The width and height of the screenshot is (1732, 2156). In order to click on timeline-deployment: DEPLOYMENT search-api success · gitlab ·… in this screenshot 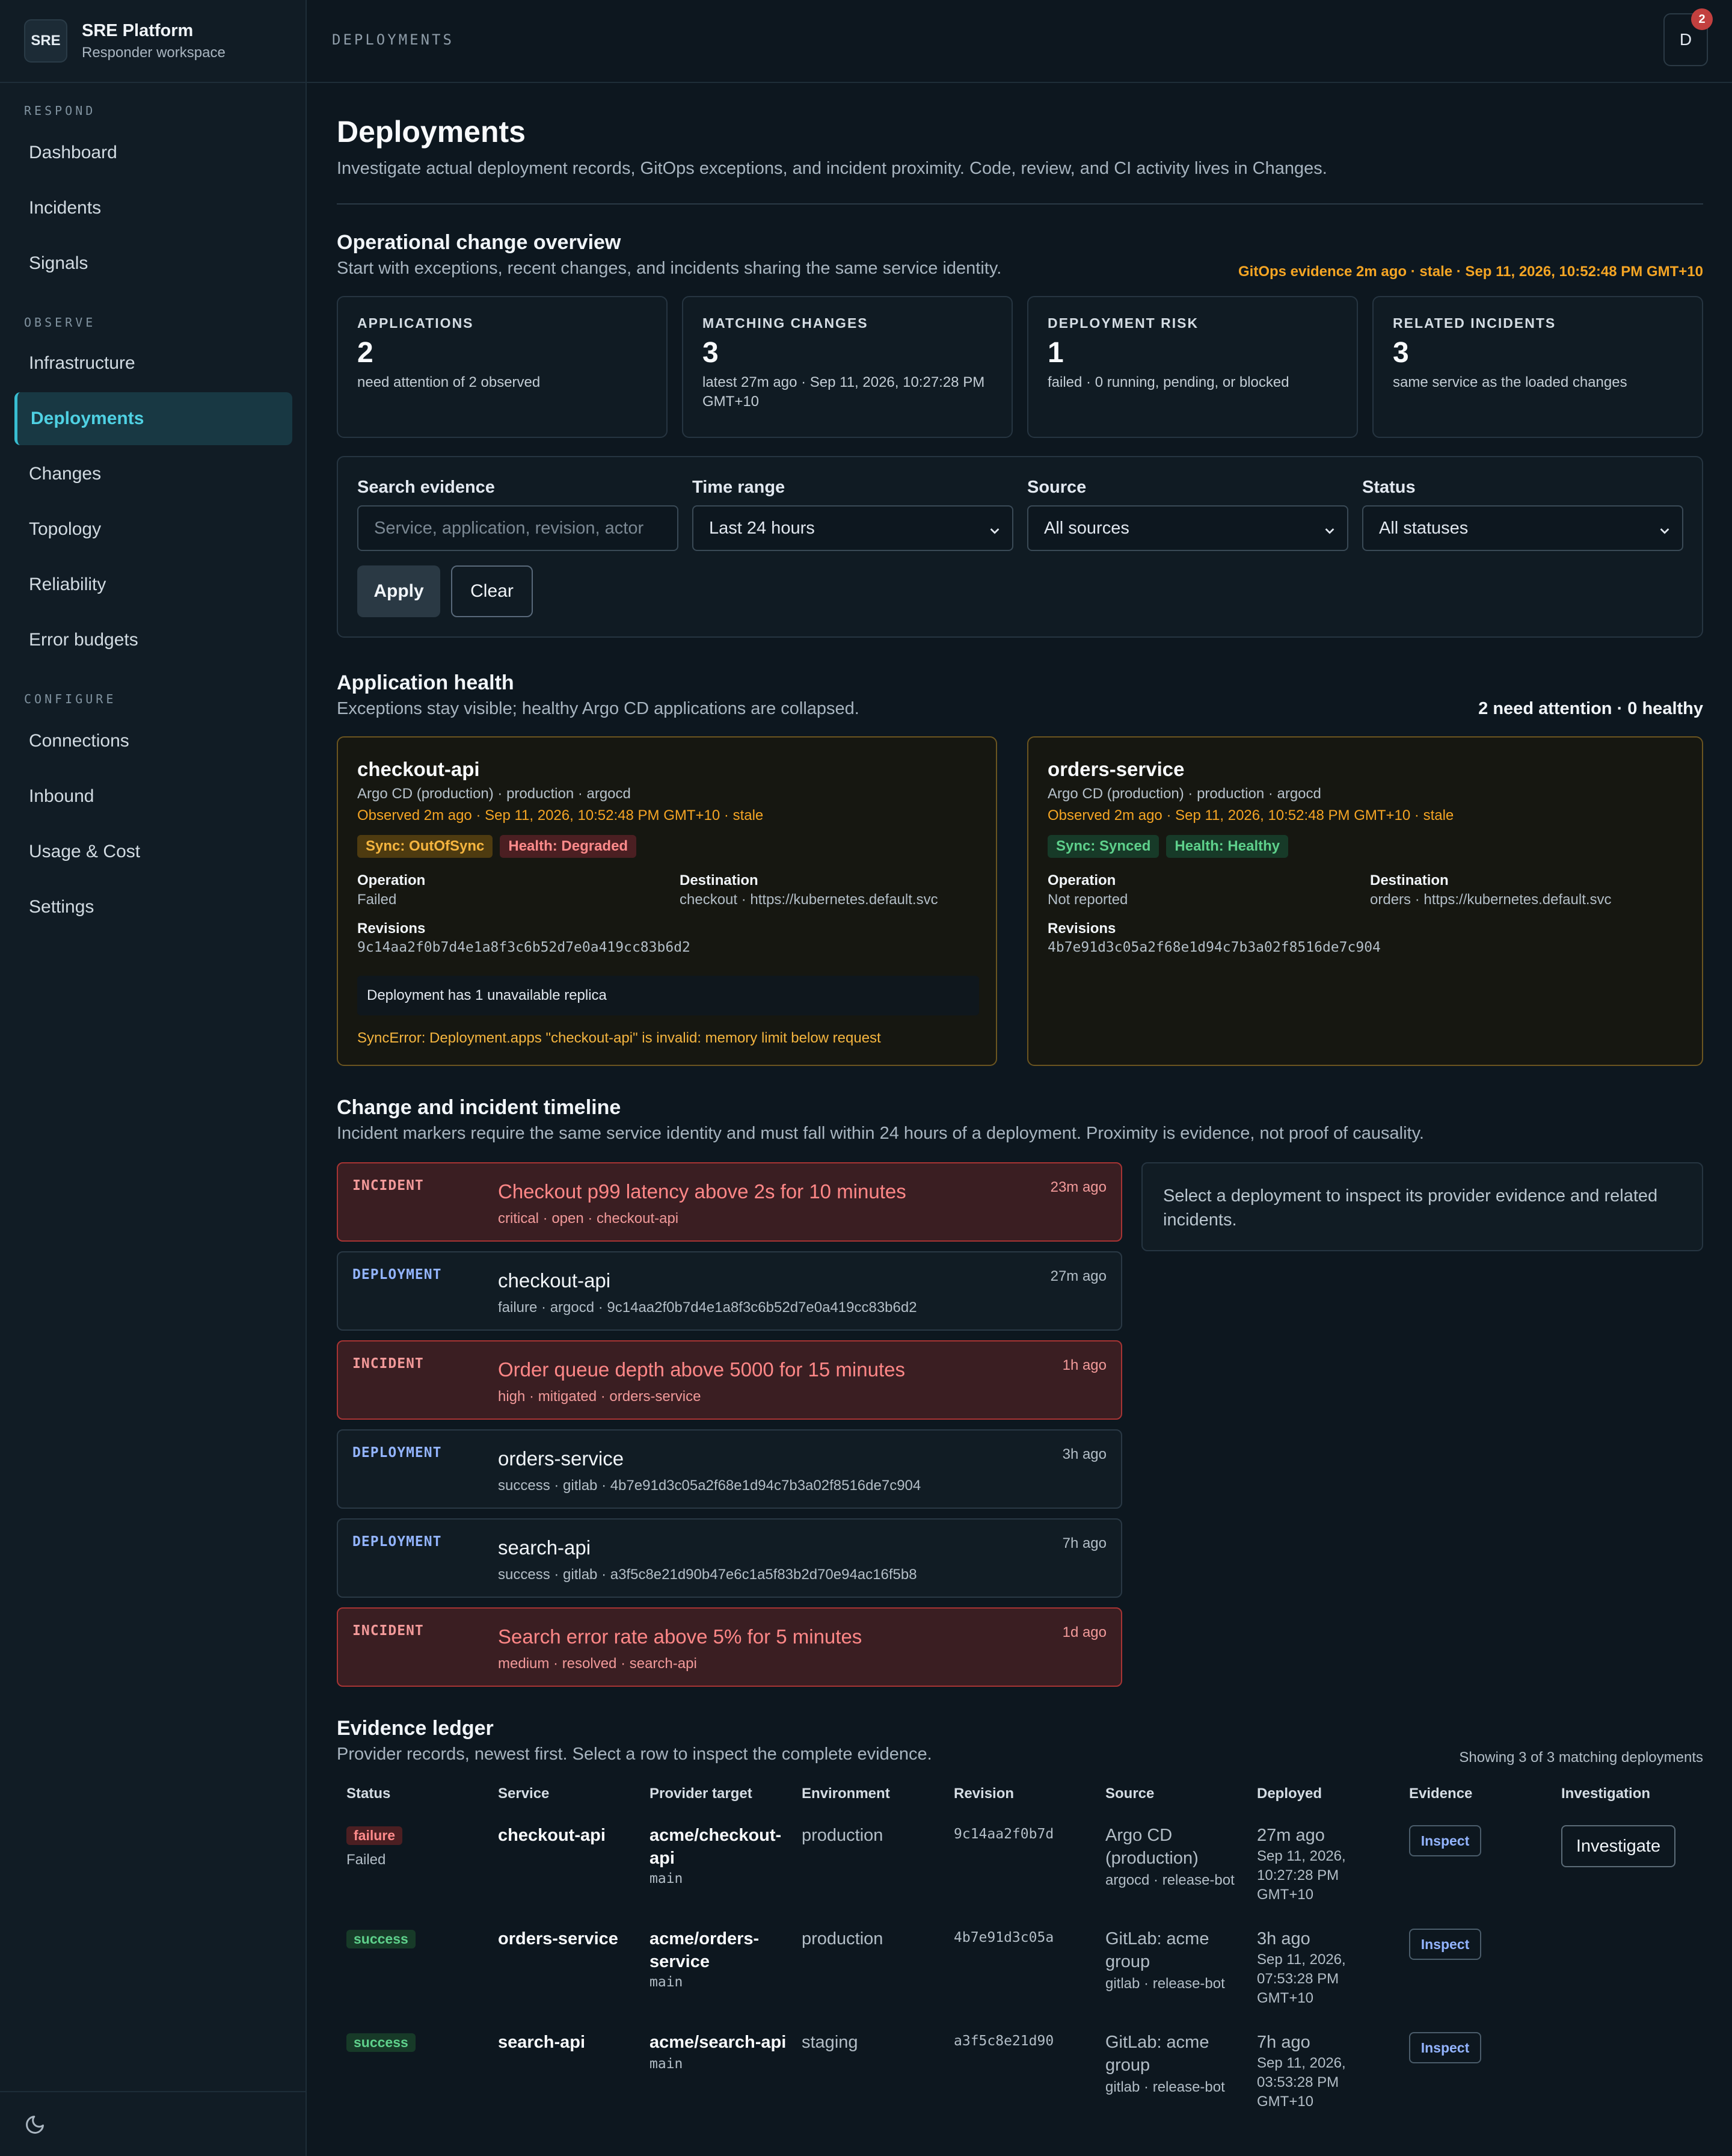, I will do `click(729, 1558)`.